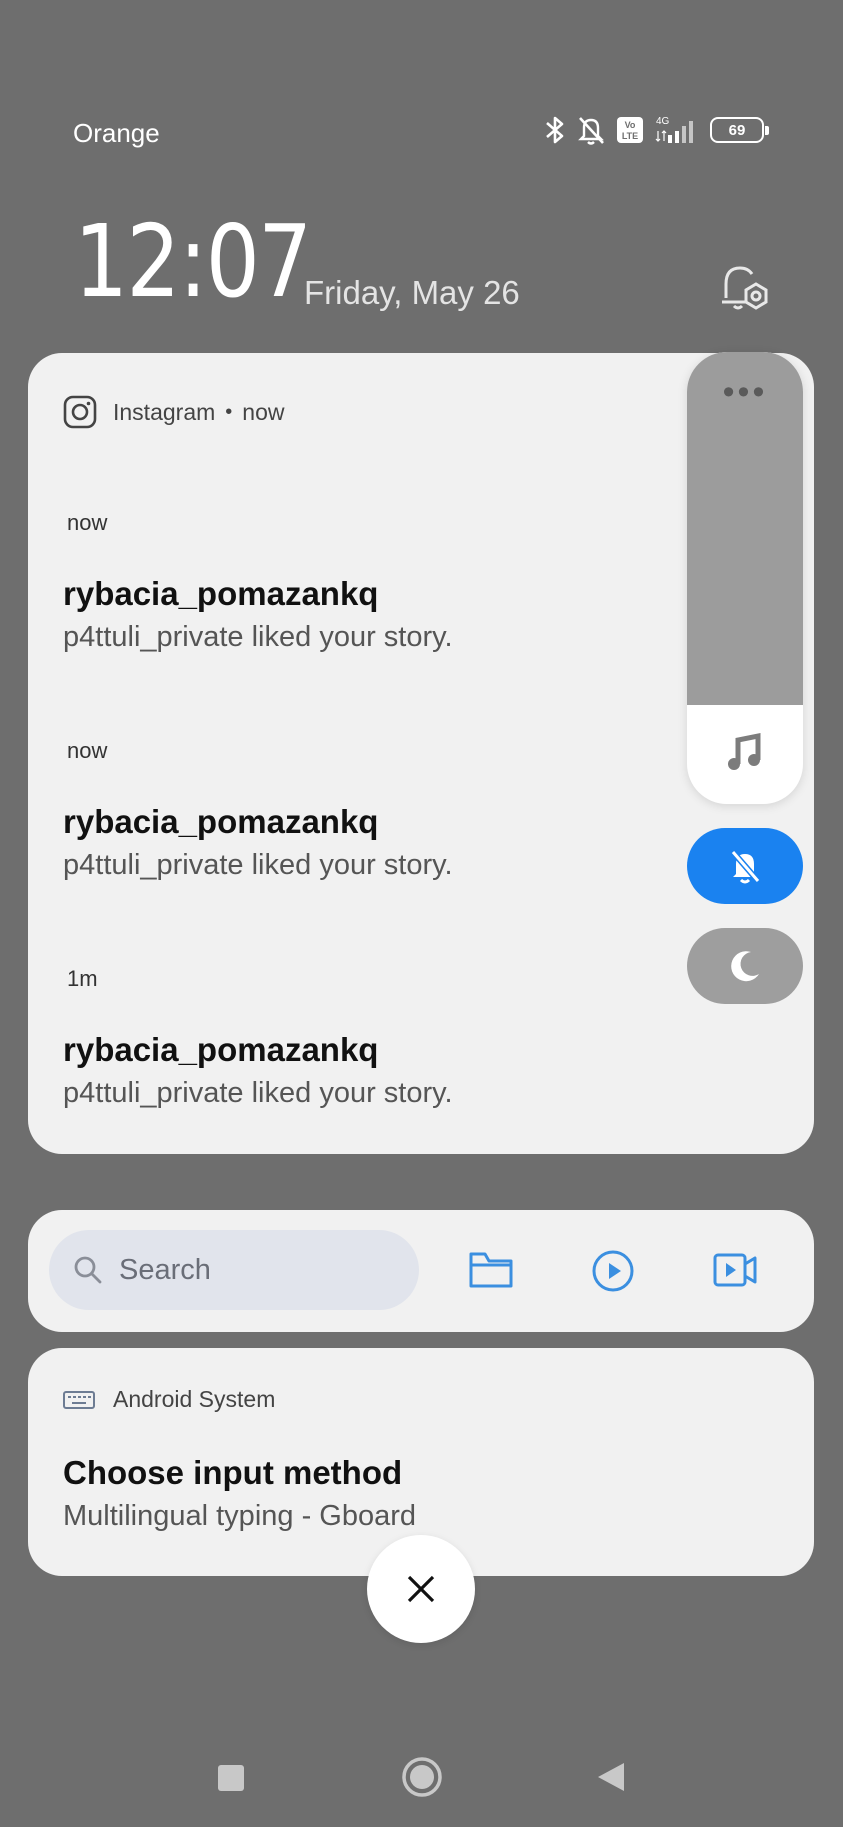 The image size is (843, 1827). I want to click on volte-icon: VoLTE, so click(630, 130).